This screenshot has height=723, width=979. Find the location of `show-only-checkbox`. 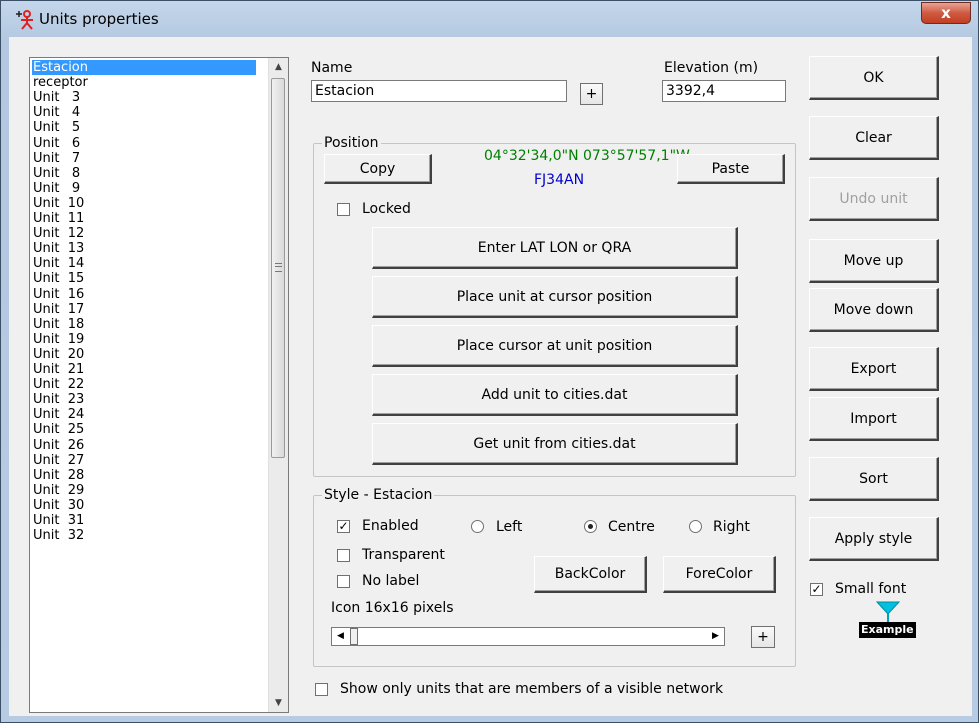

show-only-checkbox is located at coordinates (321, 689).